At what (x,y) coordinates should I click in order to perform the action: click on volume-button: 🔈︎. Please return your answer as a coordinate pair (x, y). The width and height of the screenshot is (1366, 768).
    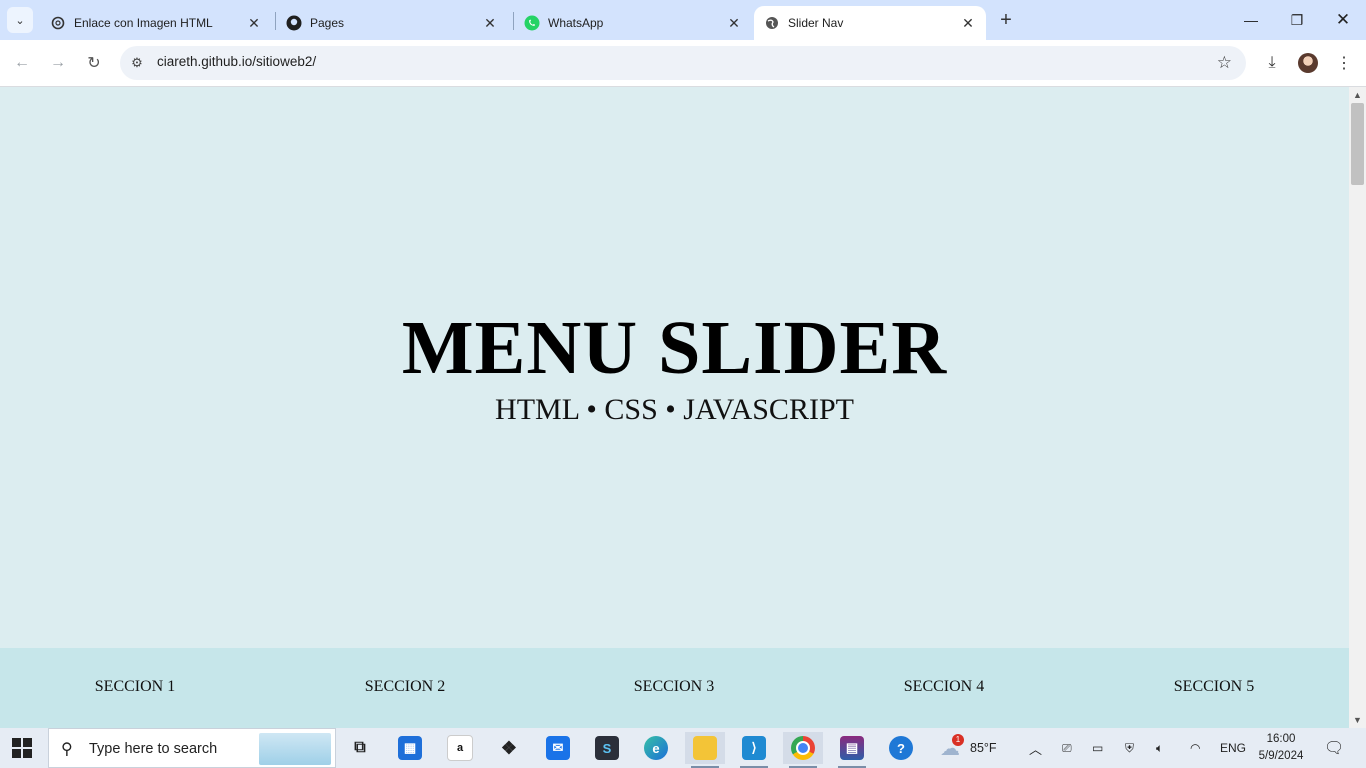
    Looking at the image, I should click on (1159, 748).